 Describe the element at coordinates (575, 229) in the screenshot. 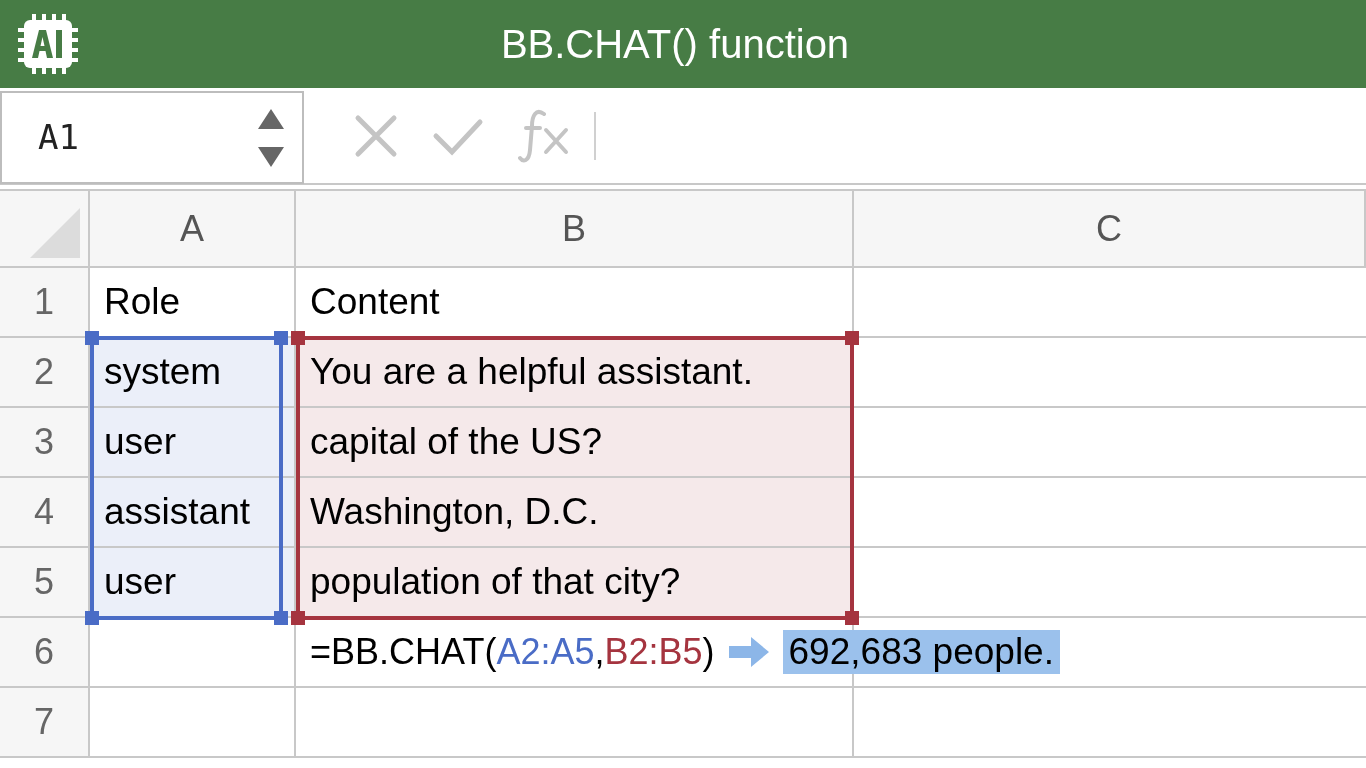

I see `column-header: B` at that location.